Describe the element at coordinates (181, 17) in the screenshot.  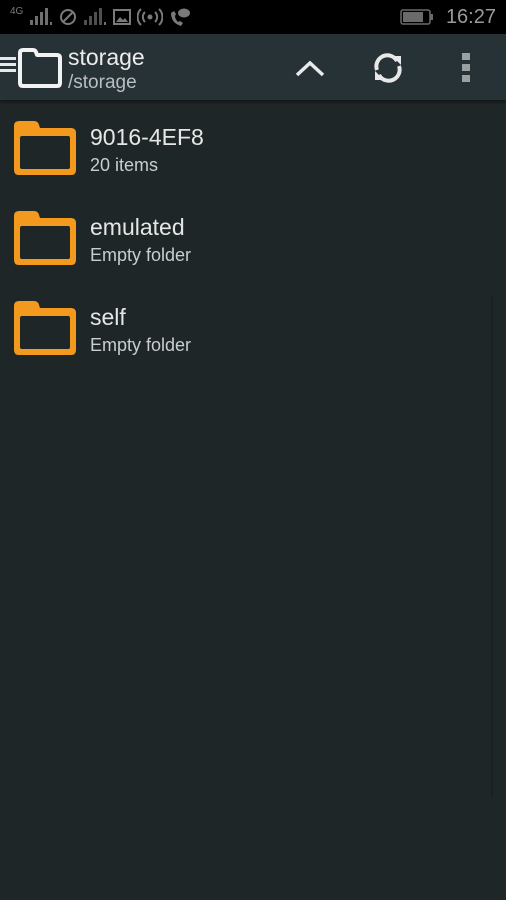
I see `call-message-icon` at that location.